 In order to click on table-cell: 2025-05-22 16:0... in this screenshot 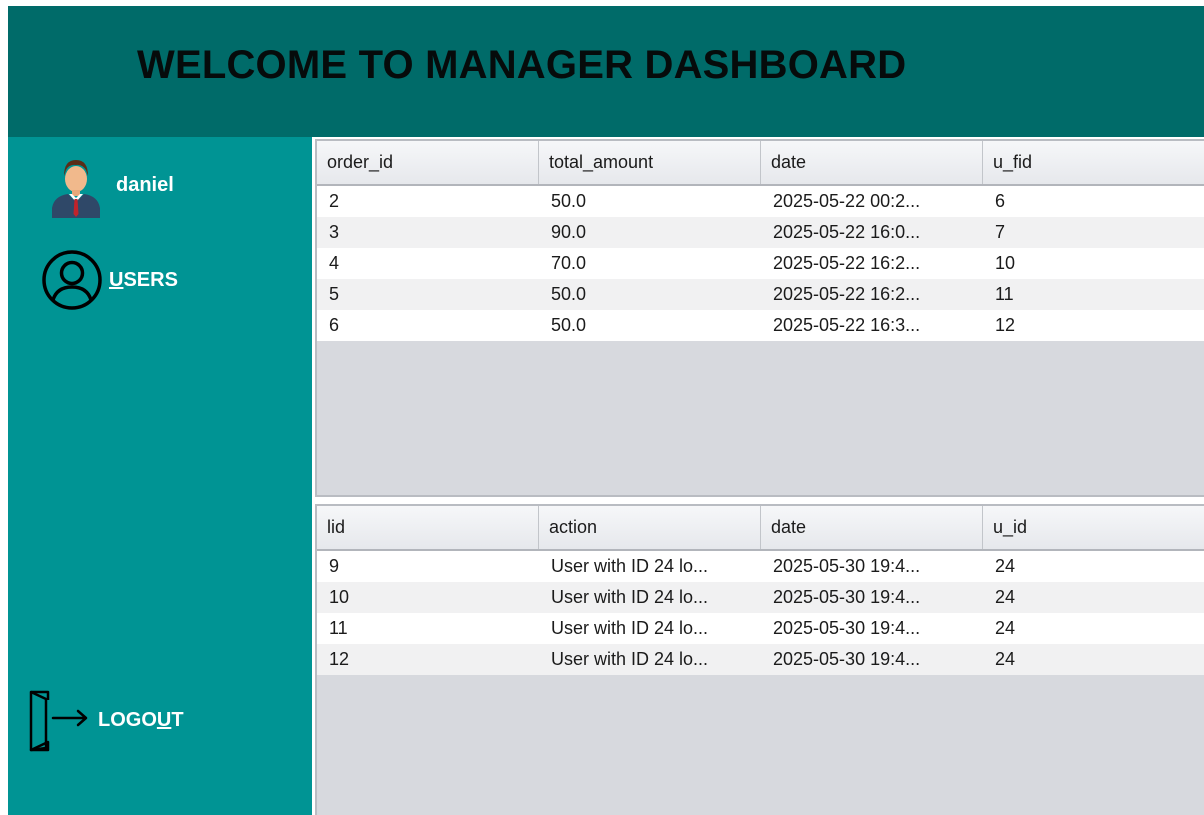, I will do `click(847, 232)`.